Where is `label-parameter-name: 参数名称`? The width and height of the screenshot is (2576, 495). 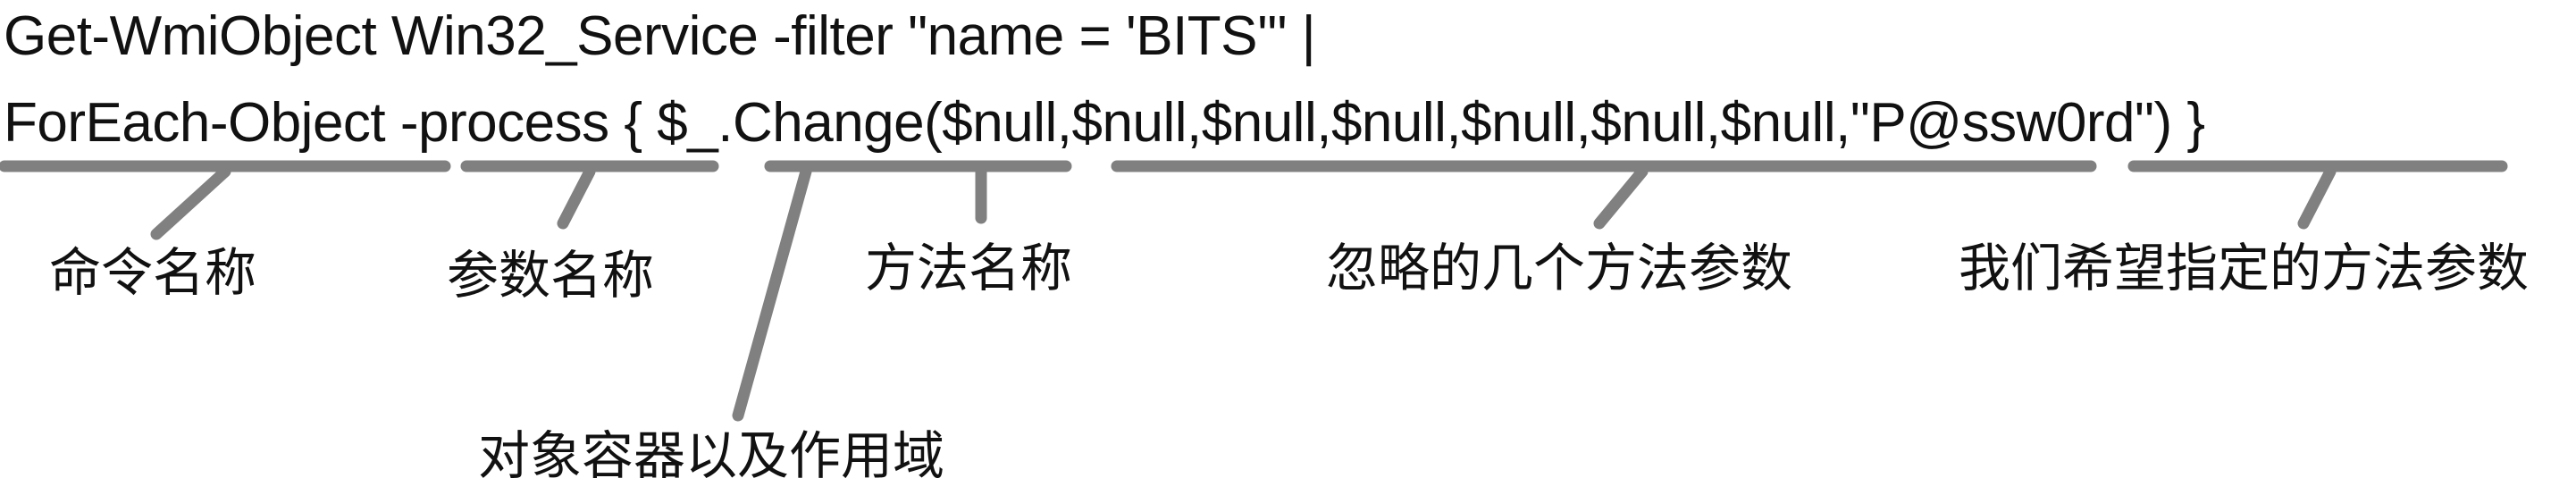
label-parameter-name: 参数名称 is located at coordinates (551, 276).